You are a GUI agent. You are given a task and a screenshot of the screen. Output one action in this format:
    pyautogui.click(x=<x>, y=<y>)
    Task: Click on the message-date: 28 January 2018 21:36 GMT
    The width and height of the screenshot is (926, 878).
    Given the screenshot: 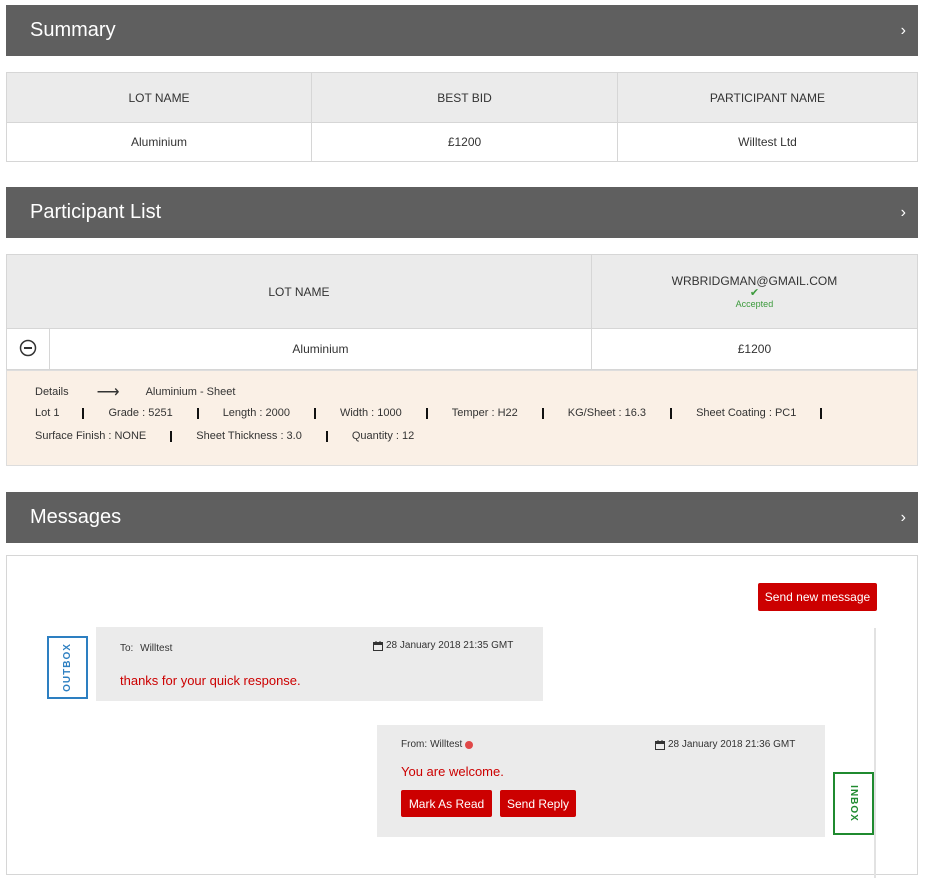 What is the action you would take?
    pyautogui.click(x=725, y=744)
    